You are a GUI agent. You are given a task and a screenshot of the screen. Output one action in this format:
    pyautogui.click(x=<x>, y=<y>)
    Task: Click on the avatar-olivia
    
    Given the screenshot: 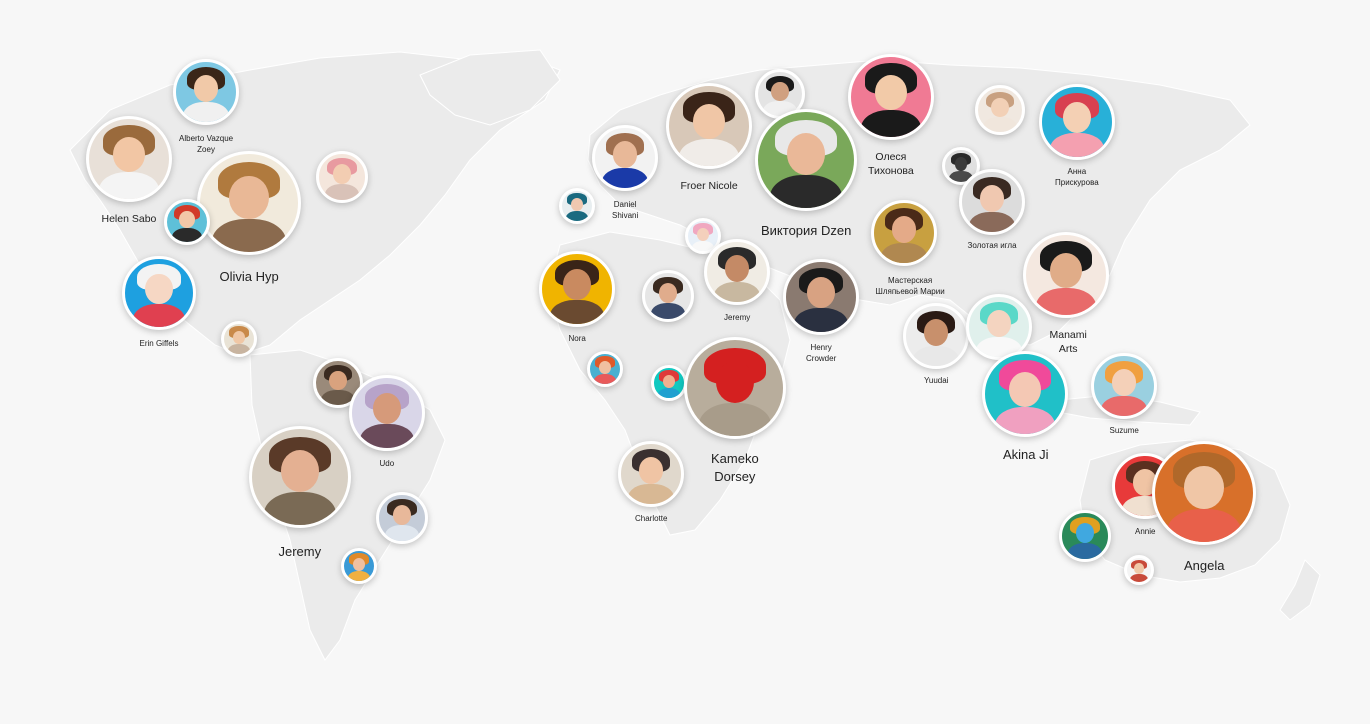 What is the action you would take?
    pyautogui.click(x=249, y=203)
    